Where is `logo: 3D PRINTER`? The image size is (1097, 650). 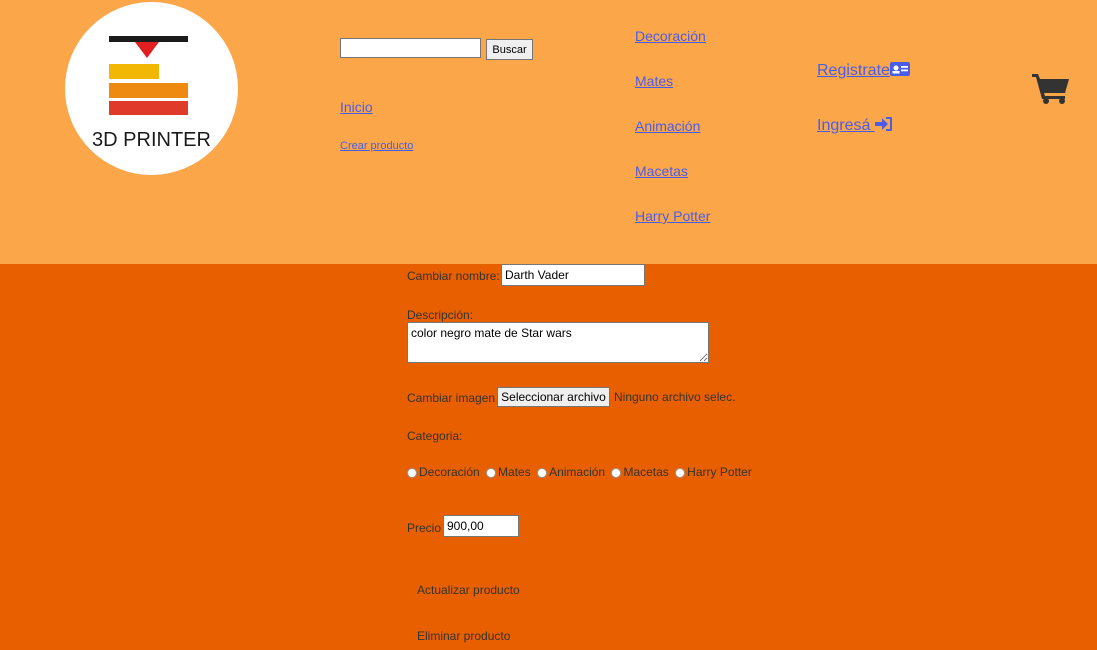
logo: 3D PRINTER is located at coordinates (151, 88).